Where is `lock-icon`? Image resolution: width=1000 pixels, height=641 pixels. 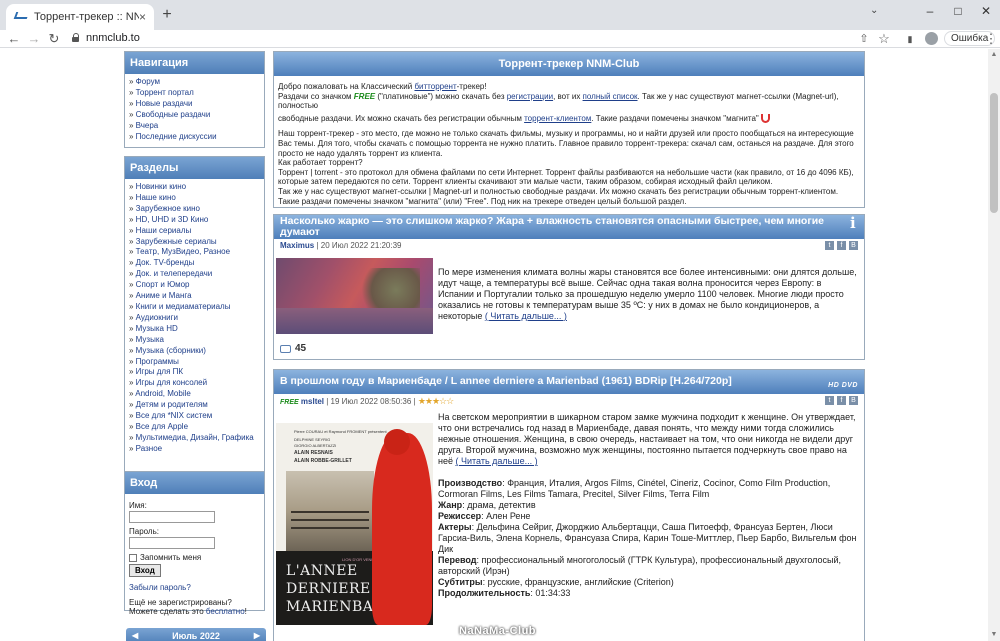 lock-icon is located at coordinates (76, 37).